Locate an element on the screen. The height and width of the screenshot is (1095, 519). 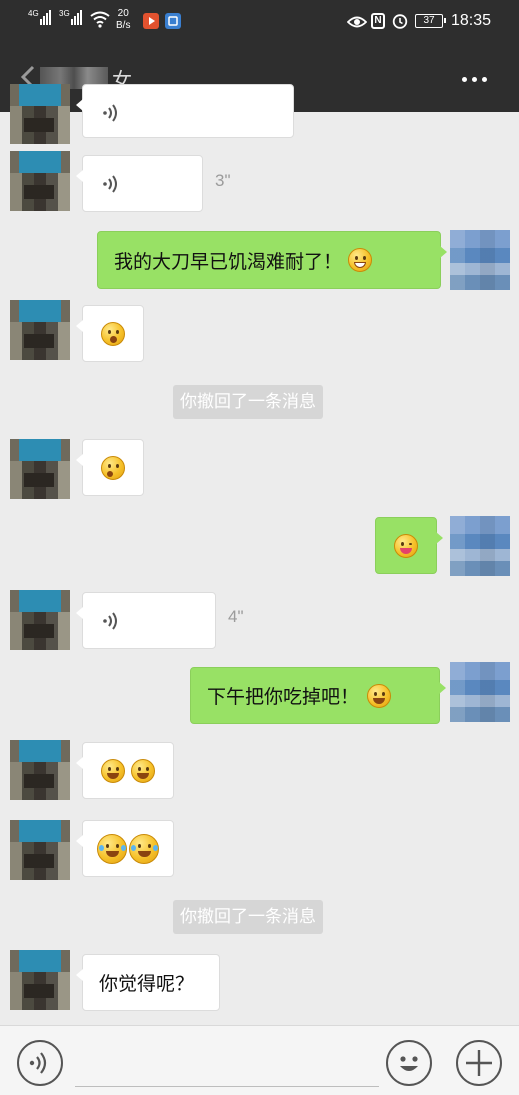
plus-icon is located at coordinates (479, 1063).